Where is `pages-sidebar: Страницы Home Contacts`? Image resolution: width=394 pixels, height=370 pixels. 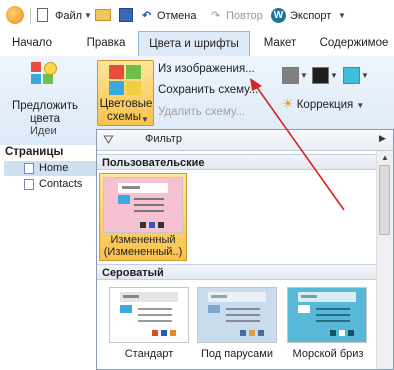
pages-sidebar: Страницы Home Contacts is located at coordinates (48, 257).